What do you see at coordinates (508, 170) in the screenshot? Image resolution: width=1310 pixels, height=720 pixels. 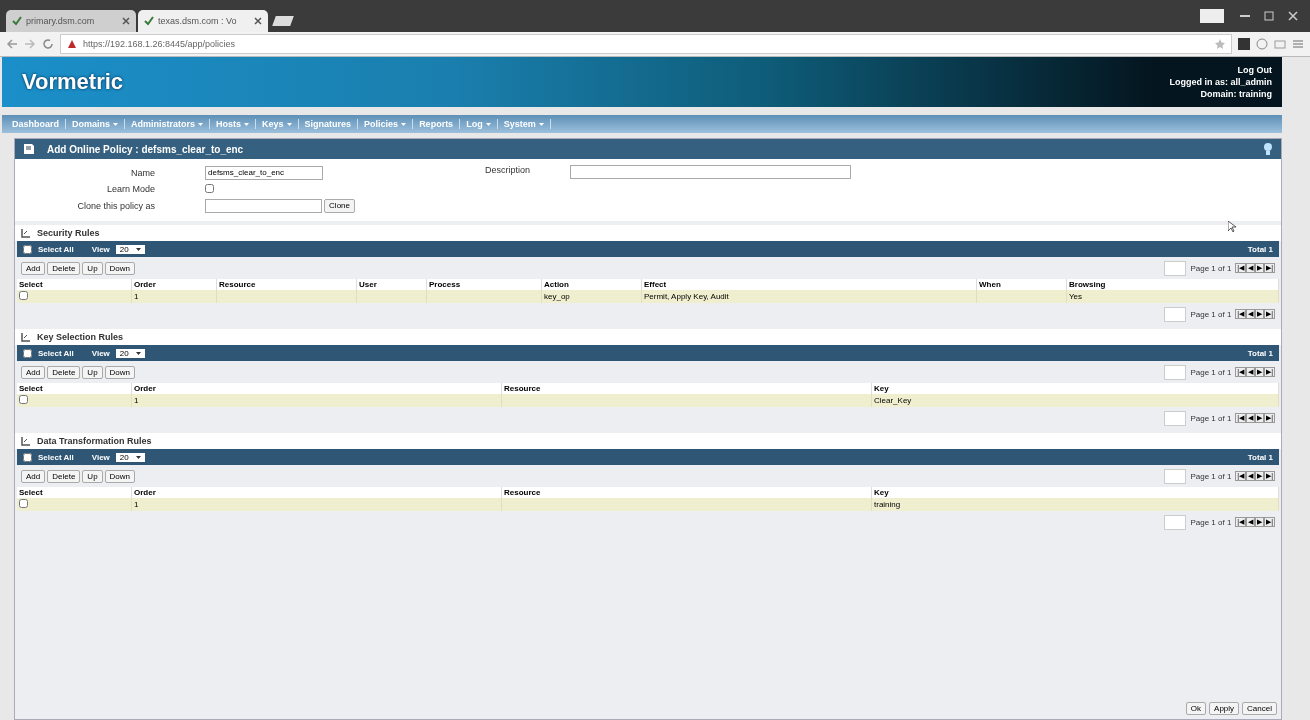 I see `field-label: Description` at bounding box center [508, 170].